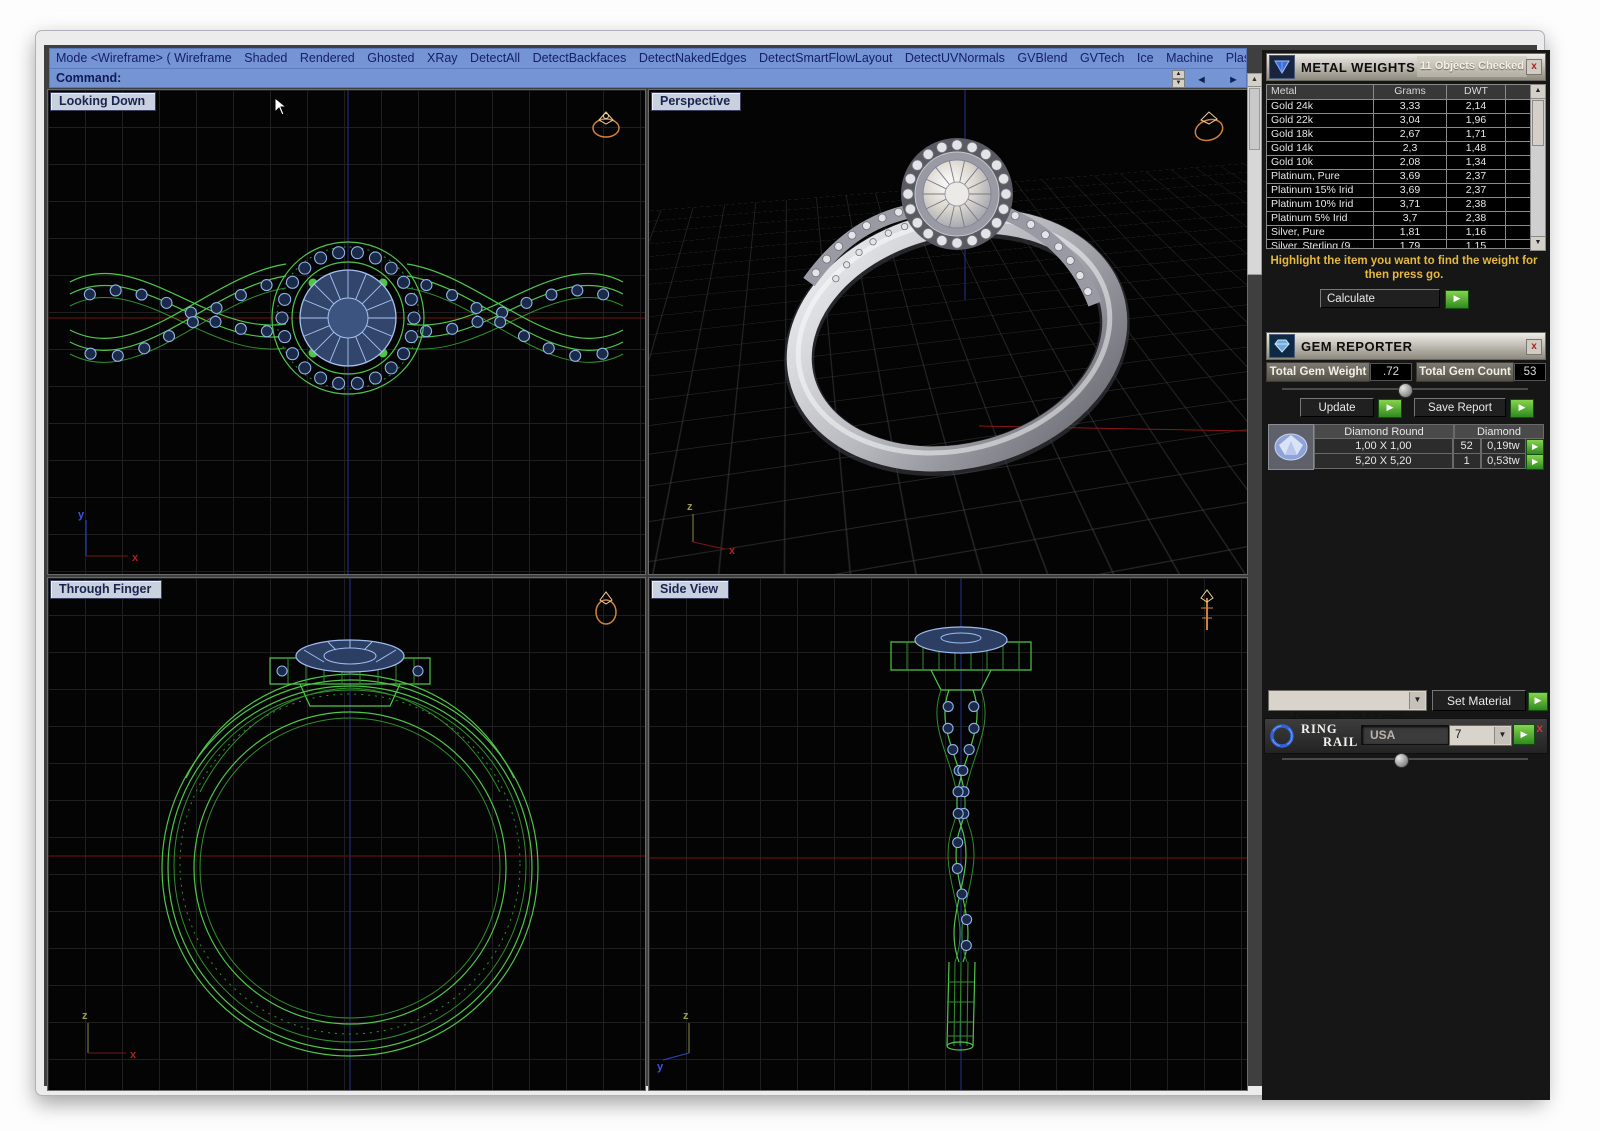 The image size is (1600, 1131). Describe the element at coordinates (1398, 121) in the screenshot. I see `metal-row: Gold 22k 3,04 1,96` at that location.